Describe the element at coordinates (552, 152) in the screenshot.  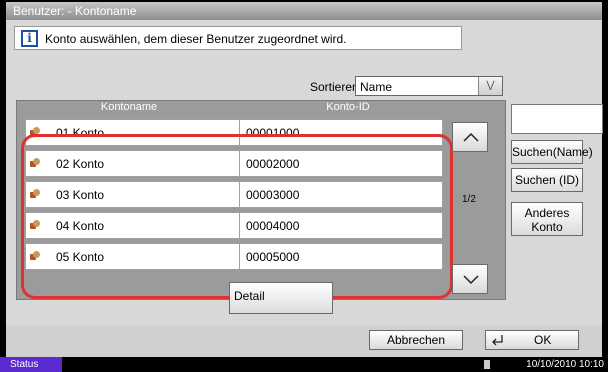
I see `search-name-button: Suchen(Name)` at that location.